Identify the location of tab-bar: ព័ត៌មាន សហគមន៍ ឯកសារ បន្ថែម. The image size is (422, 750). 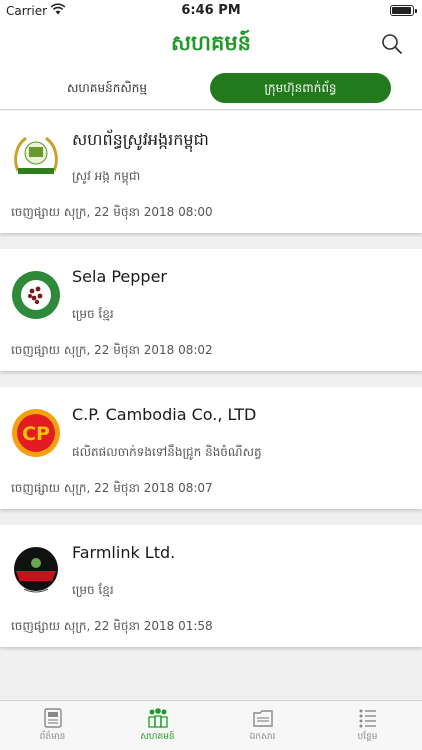
(211, 725).